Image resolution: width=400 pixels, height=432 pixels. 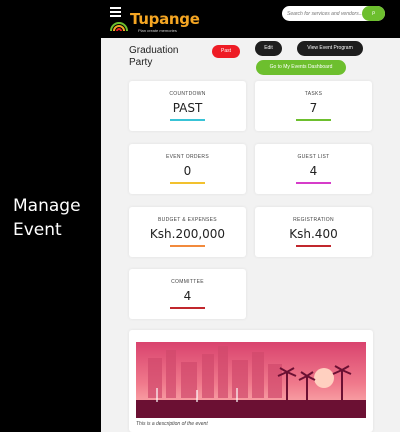 What do you see at coordinates (187, 282) in the screenshot?
I see `card-label: COMMITTEE` at bounding box center [187, 282].